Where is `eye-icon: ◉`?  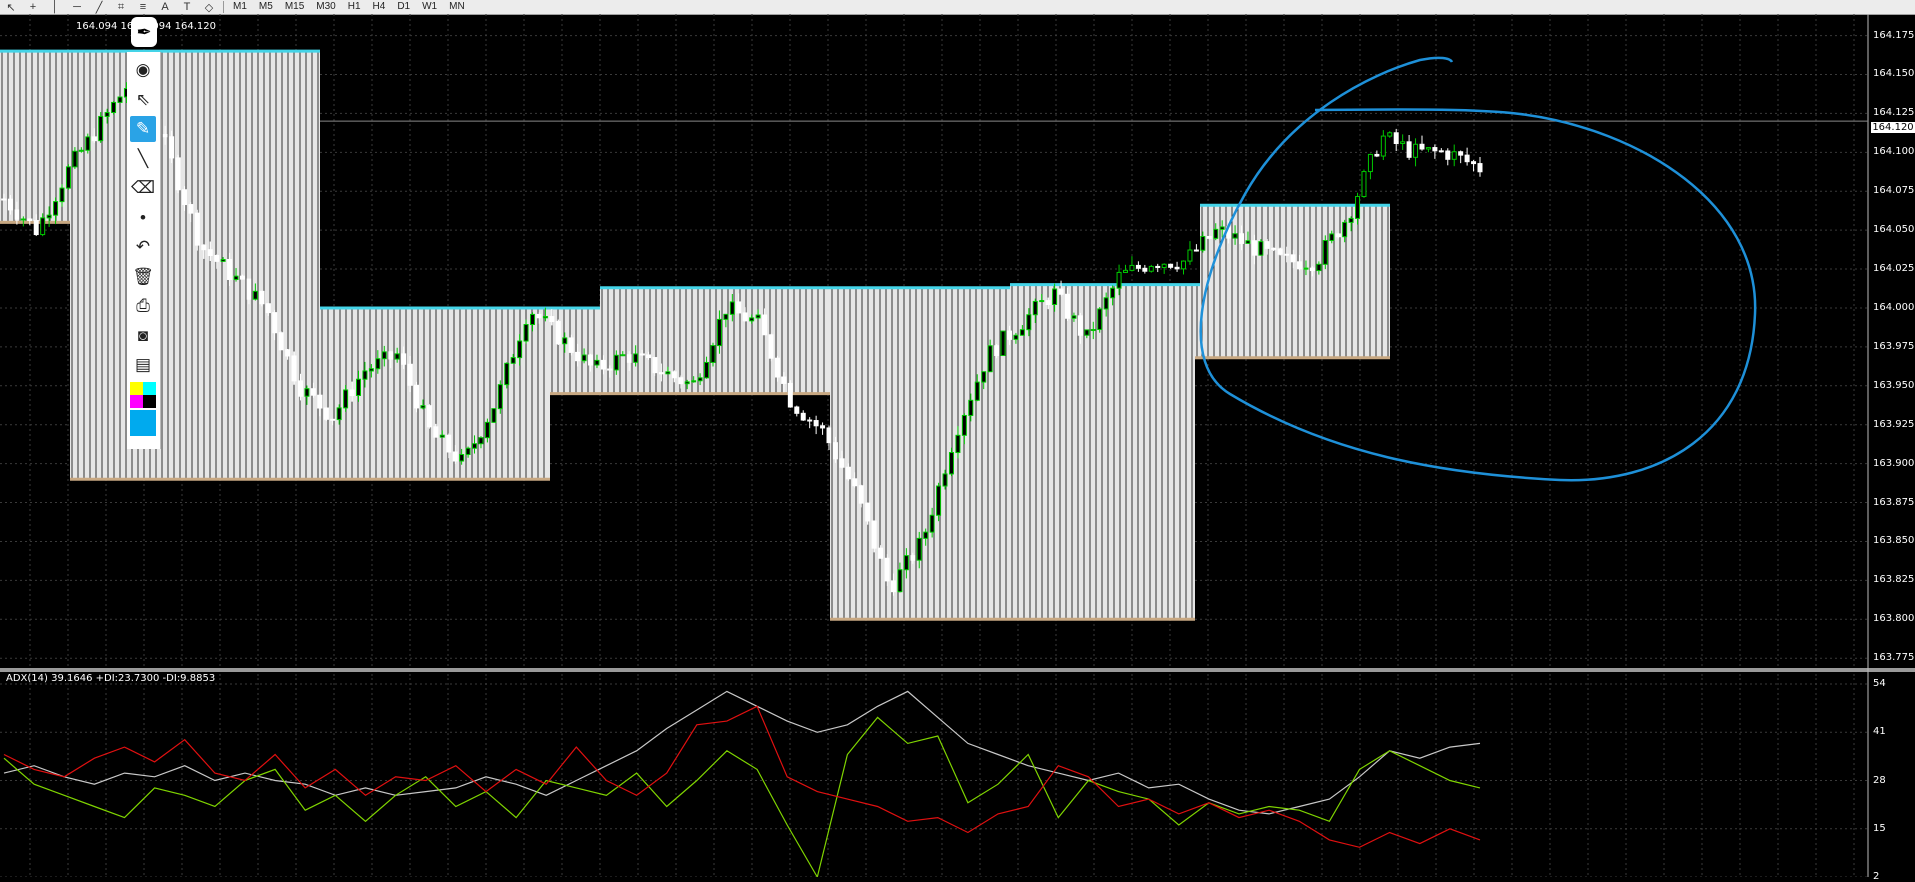 eye-icon: ◉ is located at coordinates (143, 70).